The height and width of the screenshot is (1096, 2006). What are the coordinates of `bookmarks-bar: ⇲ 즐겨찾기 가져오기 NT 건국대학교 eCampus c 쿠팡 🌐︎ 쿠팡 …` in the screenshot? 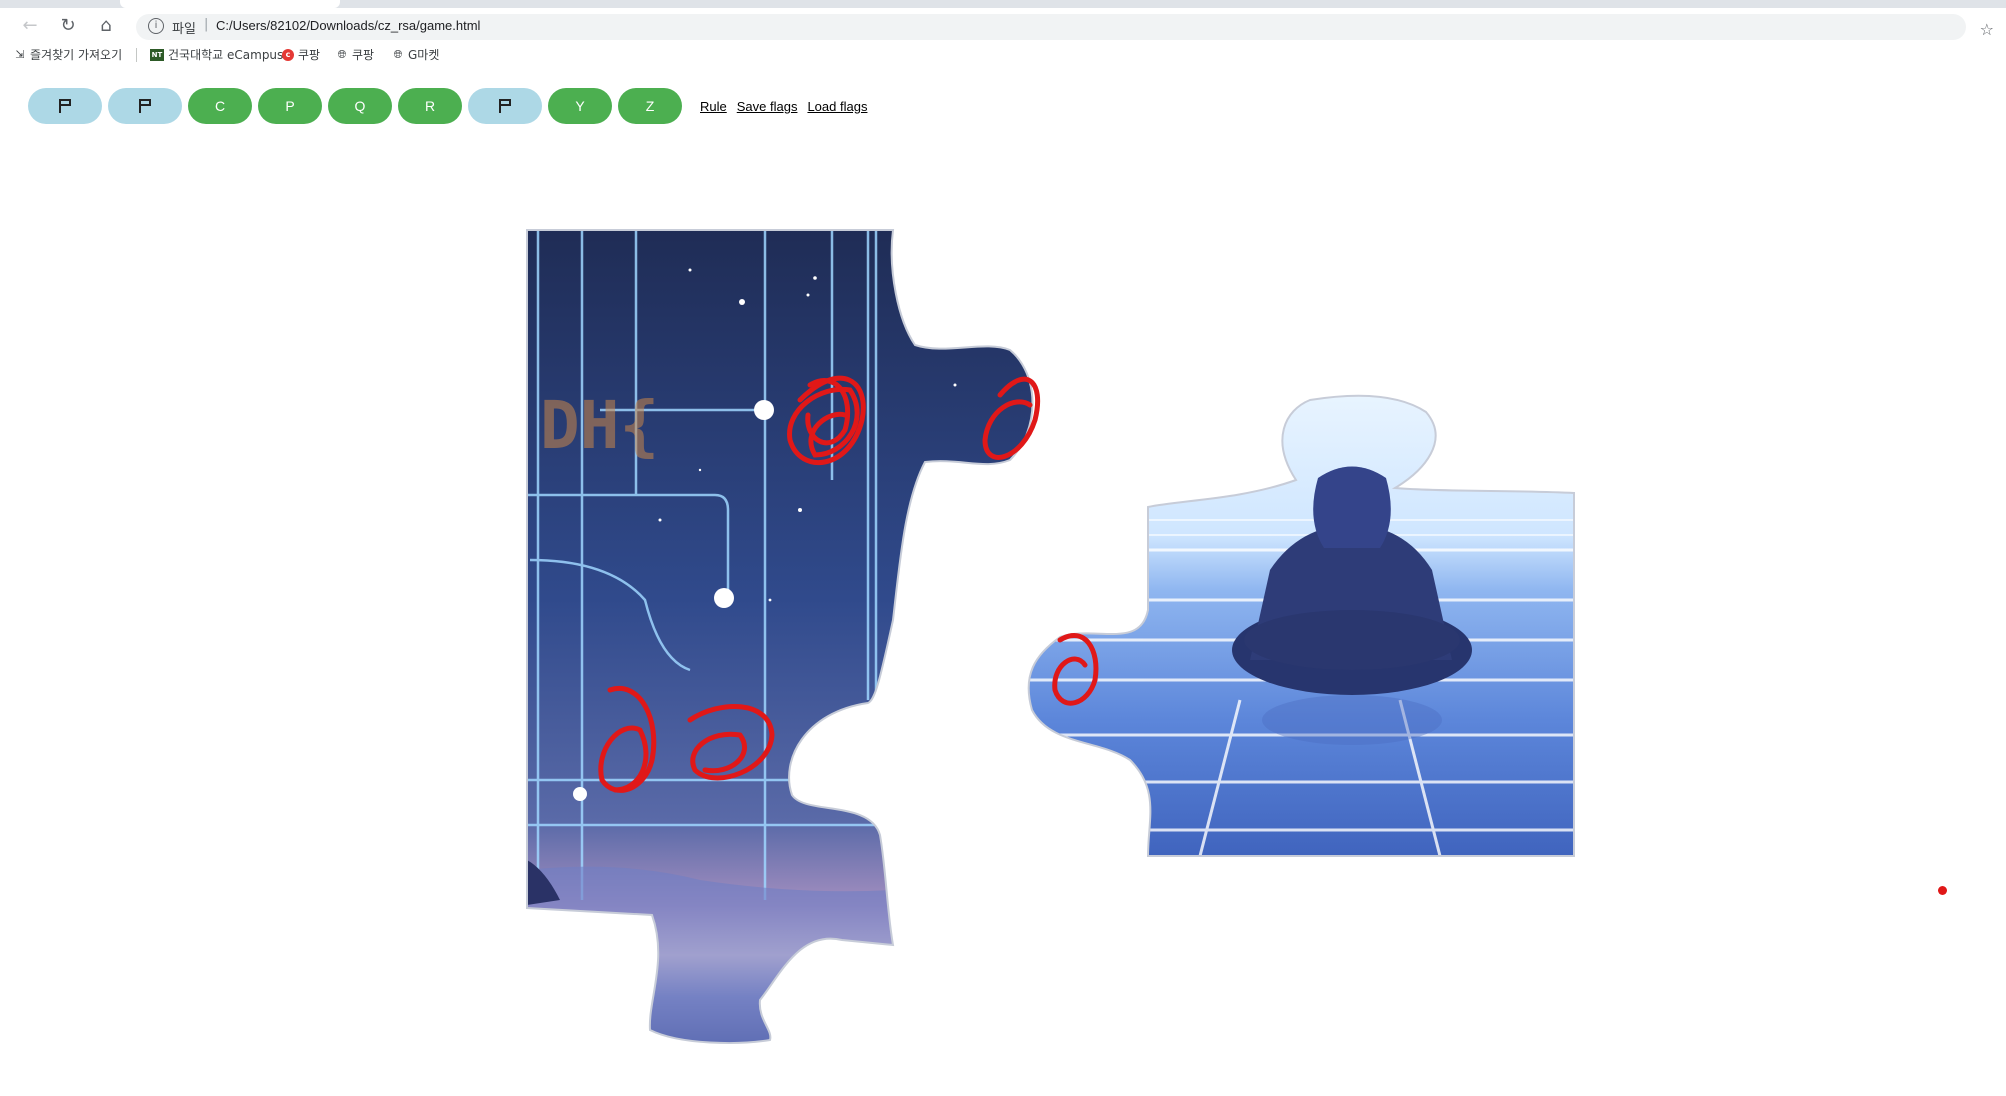 It's located at (1003, 54).